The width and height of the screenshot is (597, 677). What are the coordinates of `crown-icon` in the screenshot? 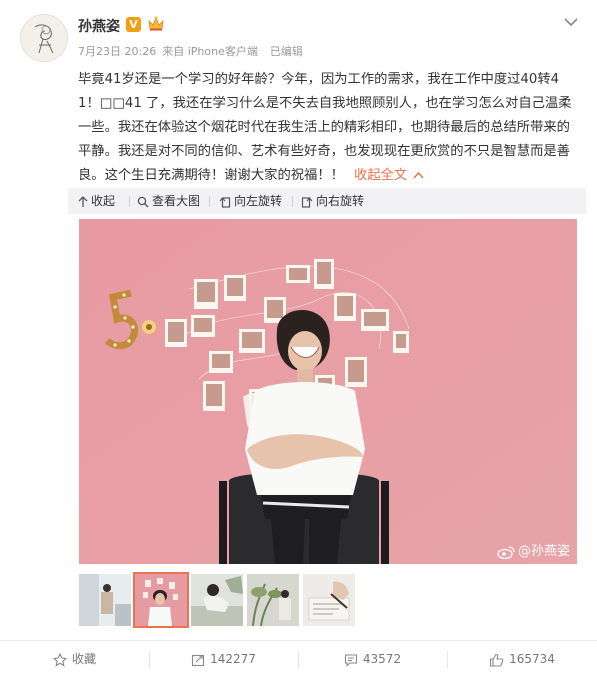 It's located at (156, 23).